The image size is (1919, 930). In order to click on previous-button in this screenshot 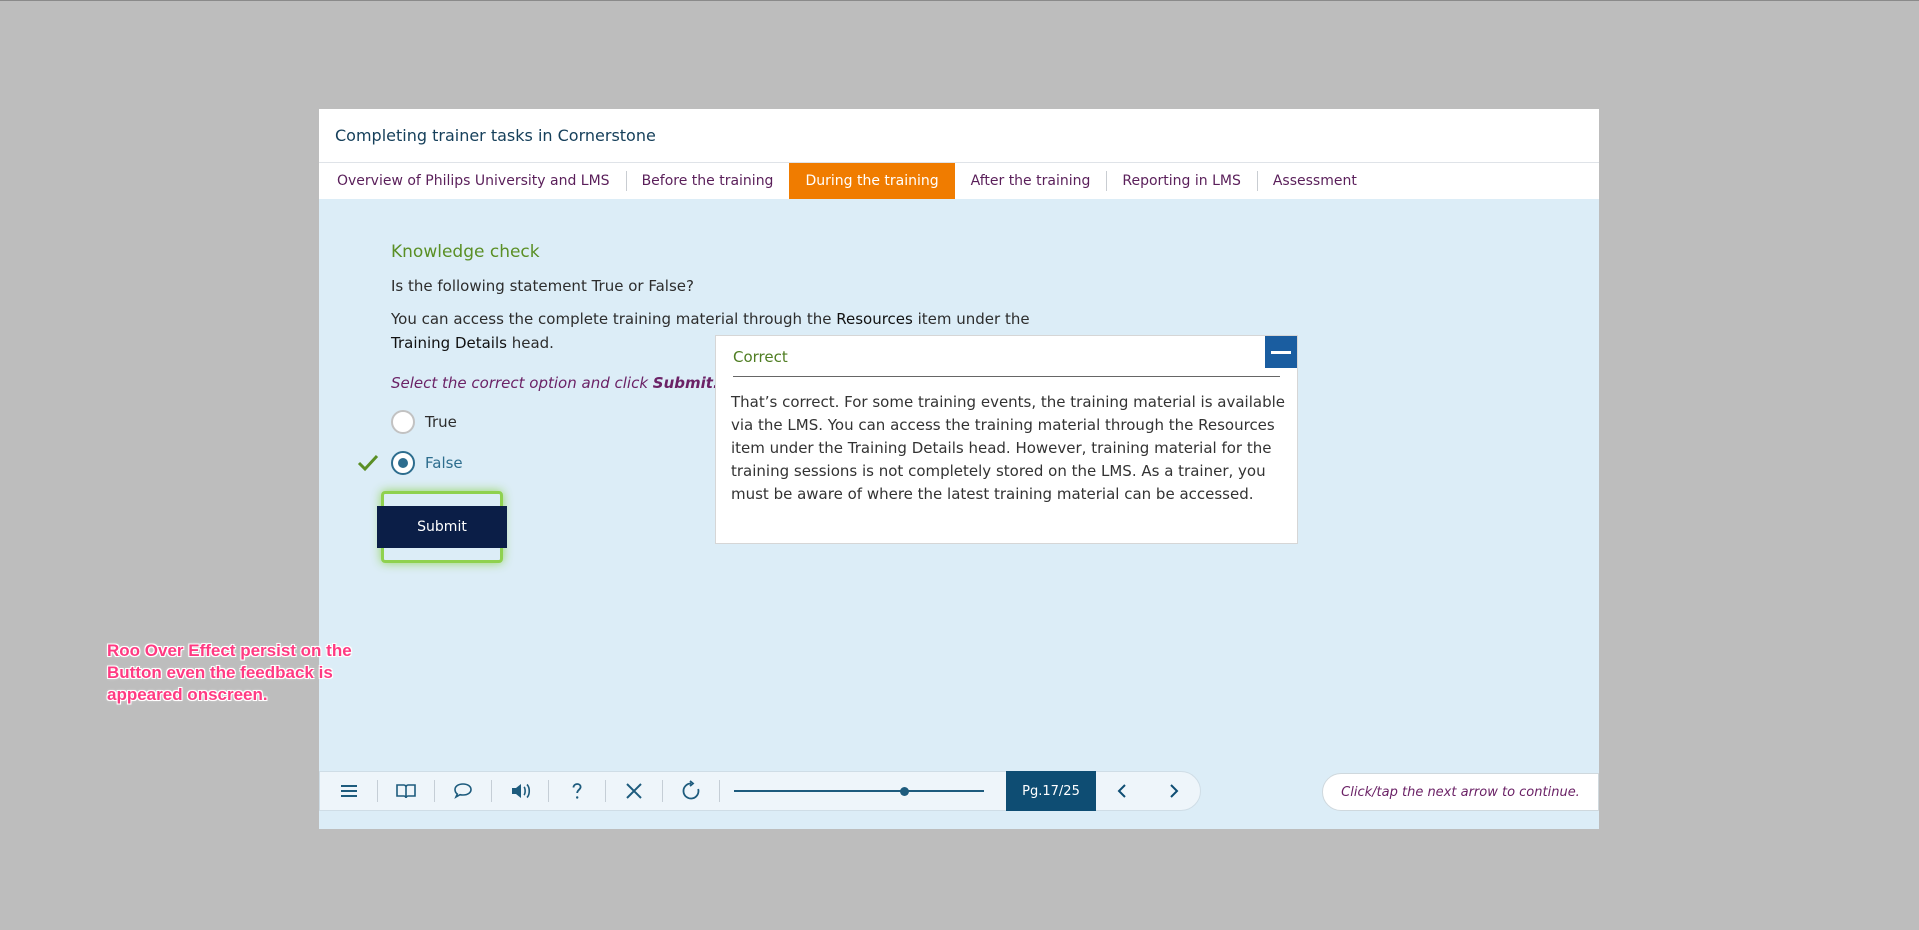, I will do `click(1122, 791)`.